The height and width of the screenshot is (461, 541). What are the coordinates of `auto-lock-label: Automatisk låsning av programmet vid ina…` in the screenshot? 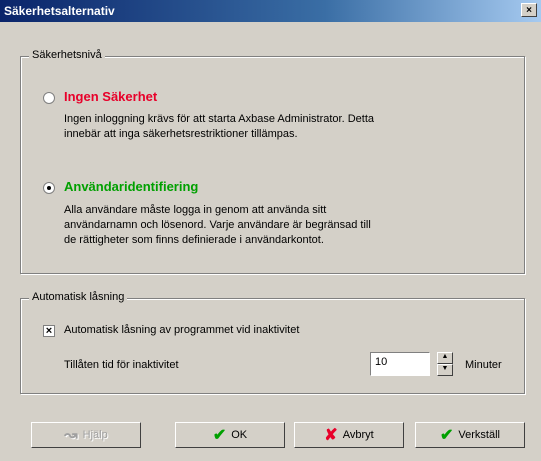 It's located at (181, 330).